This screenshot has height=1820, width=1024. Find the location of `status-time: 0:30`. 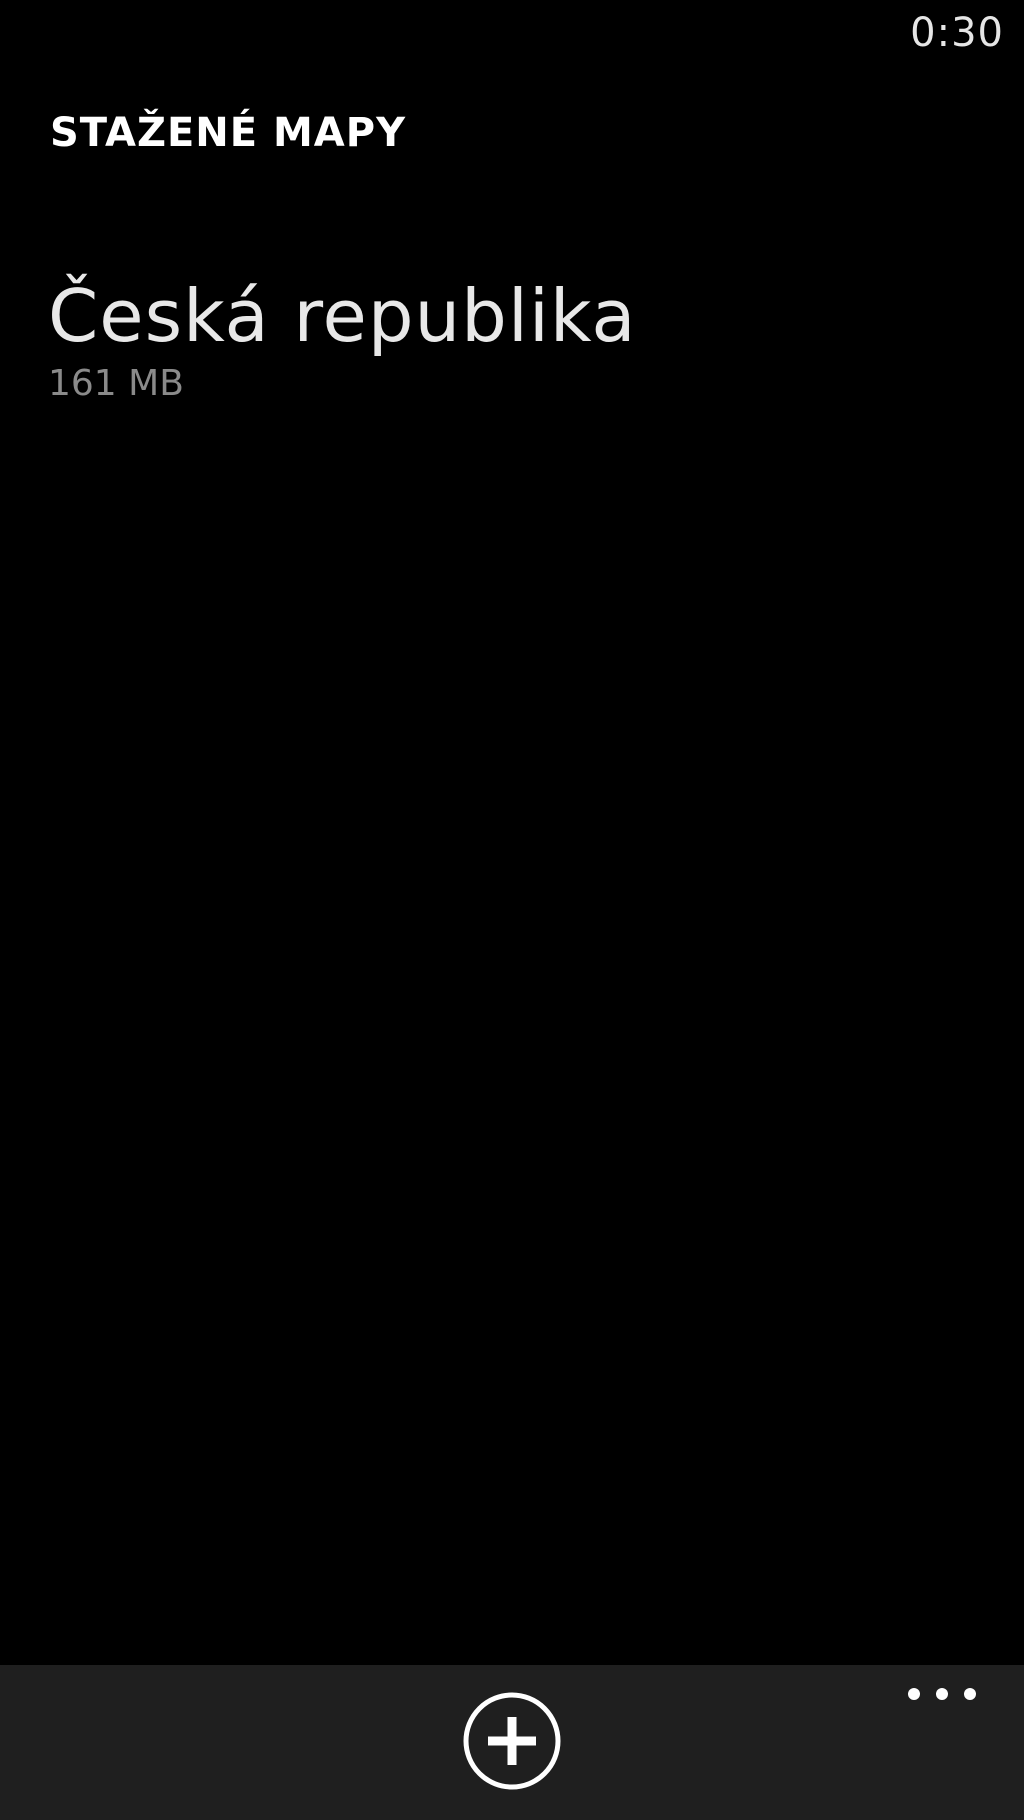

status-time: 0:30 is located at coordinates (957, 33).